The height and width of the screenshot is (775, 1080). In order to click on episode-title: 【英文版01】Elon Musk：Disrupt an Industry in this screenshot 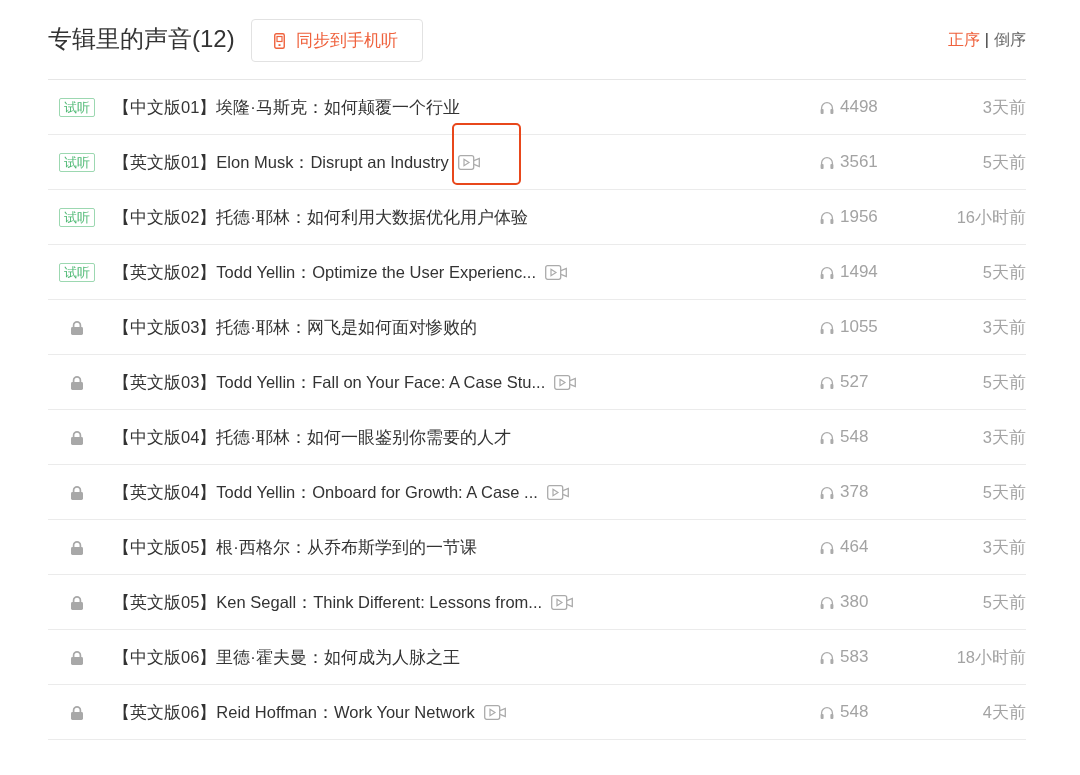, I will do `click(281, 162)`.